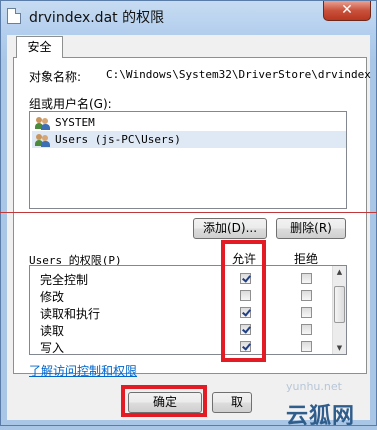 This screenshot has width=377, height=430. What do you see at coordinates (97, 18) in the screenshot?
I see `window-title: drvindex.dat 的权限` at bounding box center [97, 18].